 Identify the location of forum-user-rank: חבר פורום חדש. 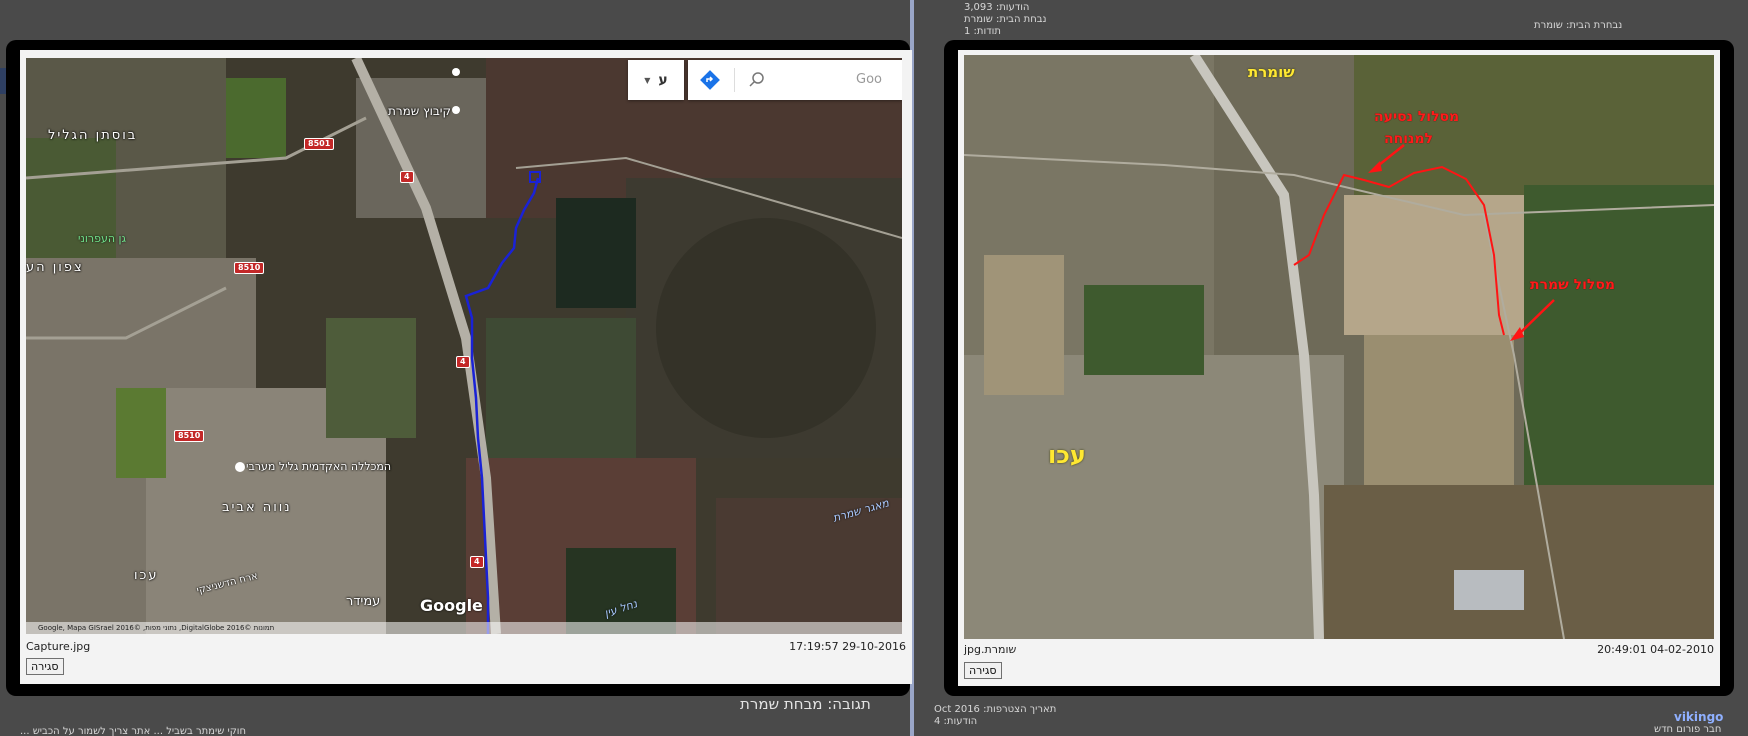
(1688, 729).